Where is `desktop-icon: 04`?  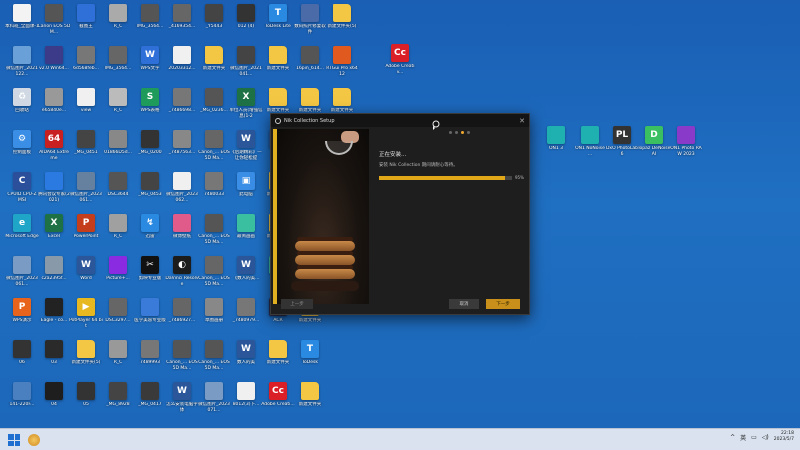
desktop-icon: 04 is located at coordinates (54, 401).